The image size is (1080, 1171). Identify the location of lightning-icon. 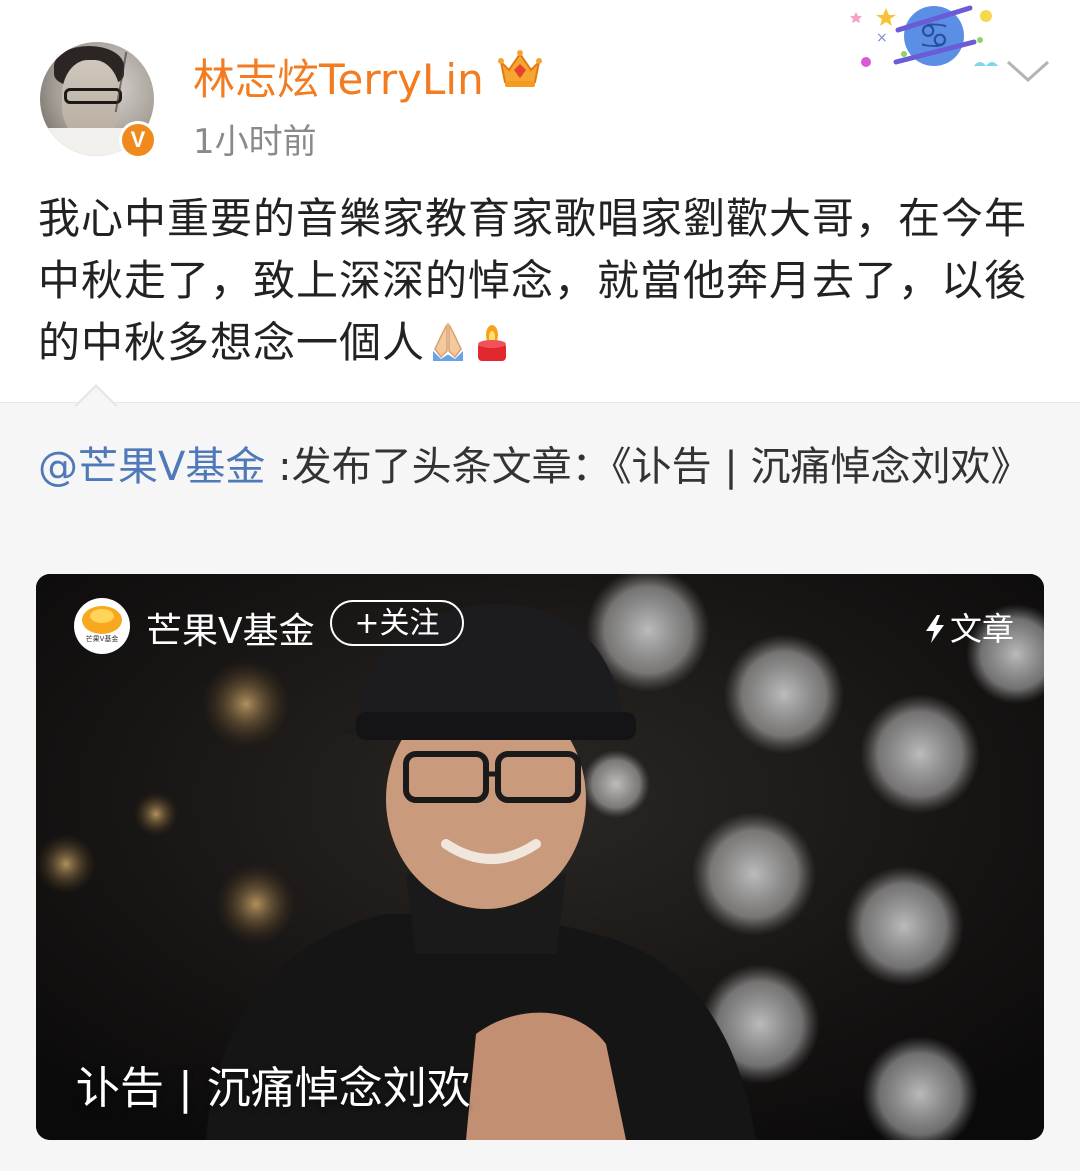
(934, 629).